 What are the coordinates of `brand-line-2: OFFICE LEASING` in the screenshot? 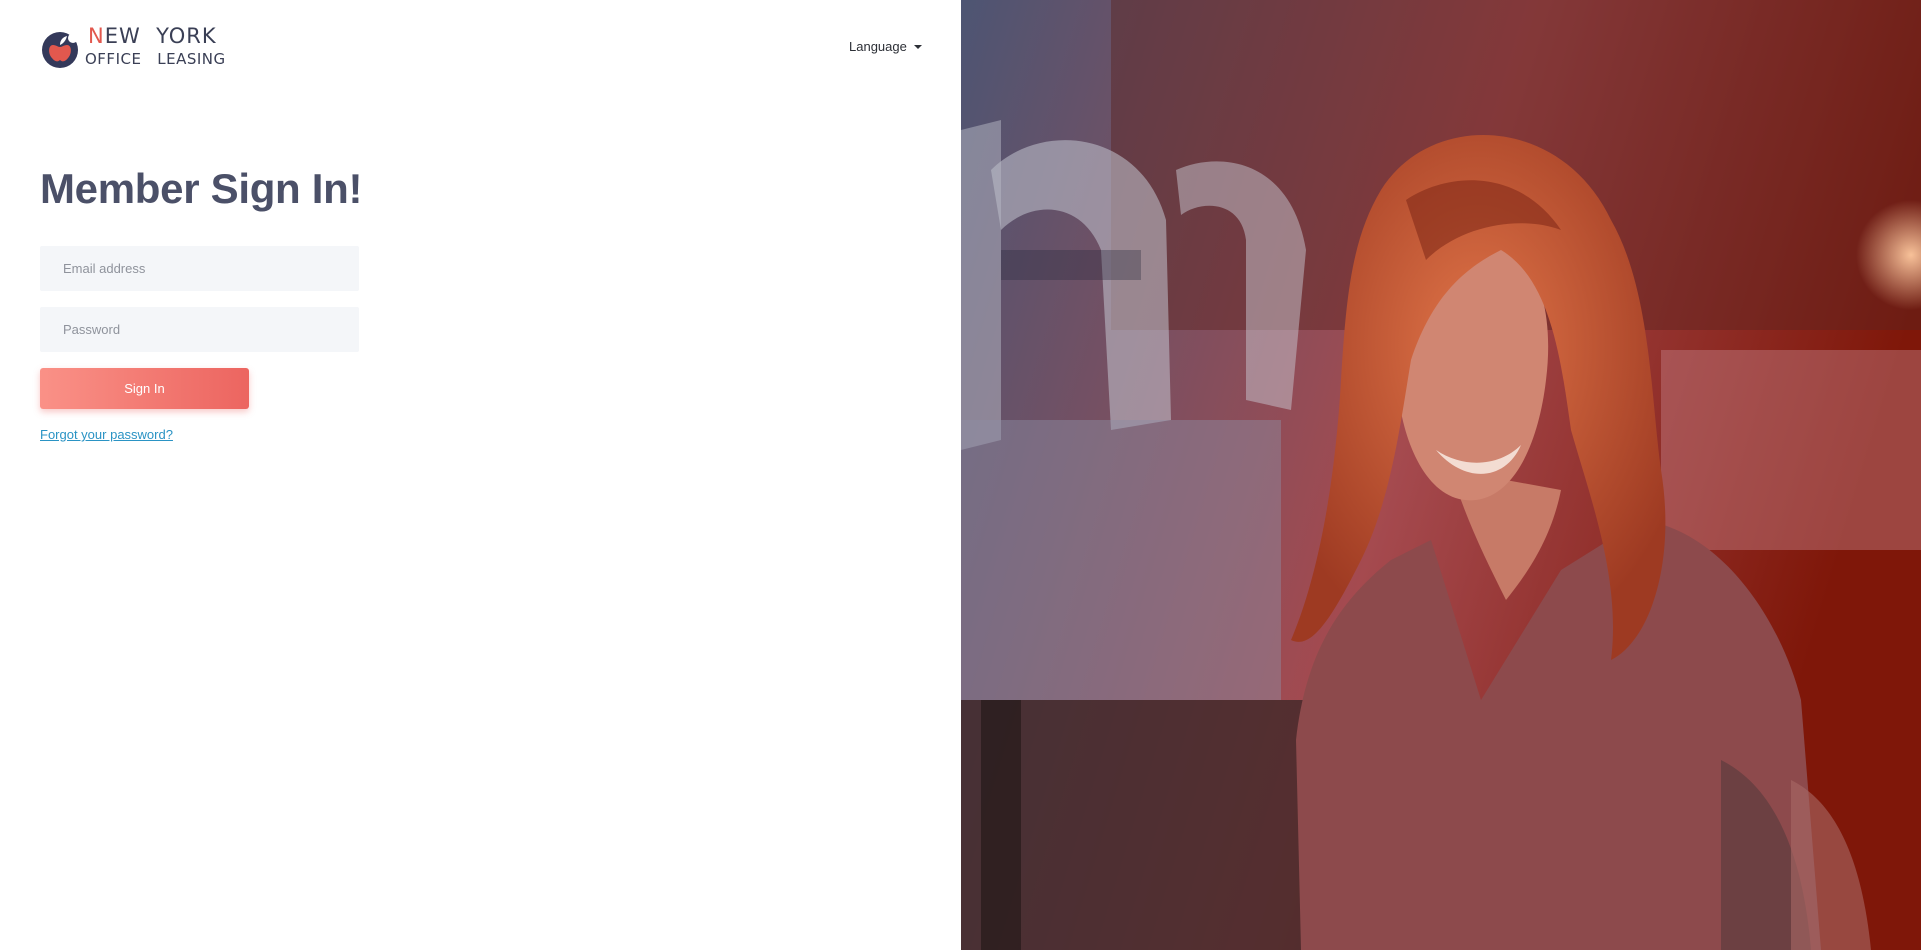 It's located at (155, 59).